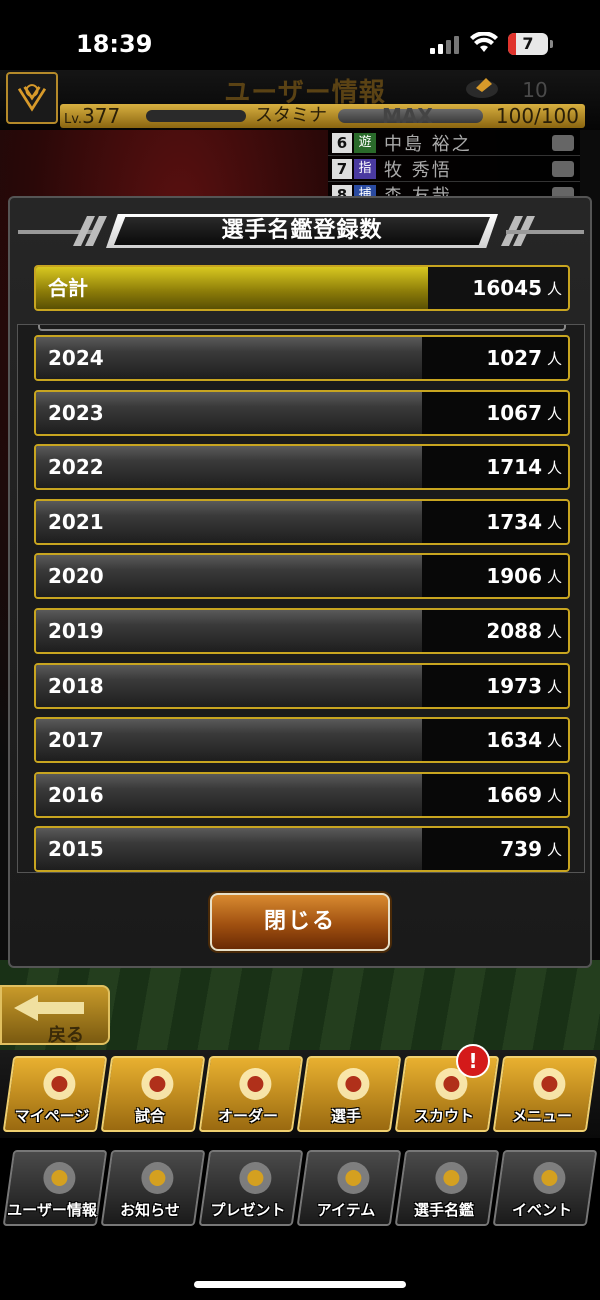 The image size is (600, 1300). What do you see at coordinates (68, 288) in the screenshot?
I see `total-label: 合計` at bounding box center [68, 288].